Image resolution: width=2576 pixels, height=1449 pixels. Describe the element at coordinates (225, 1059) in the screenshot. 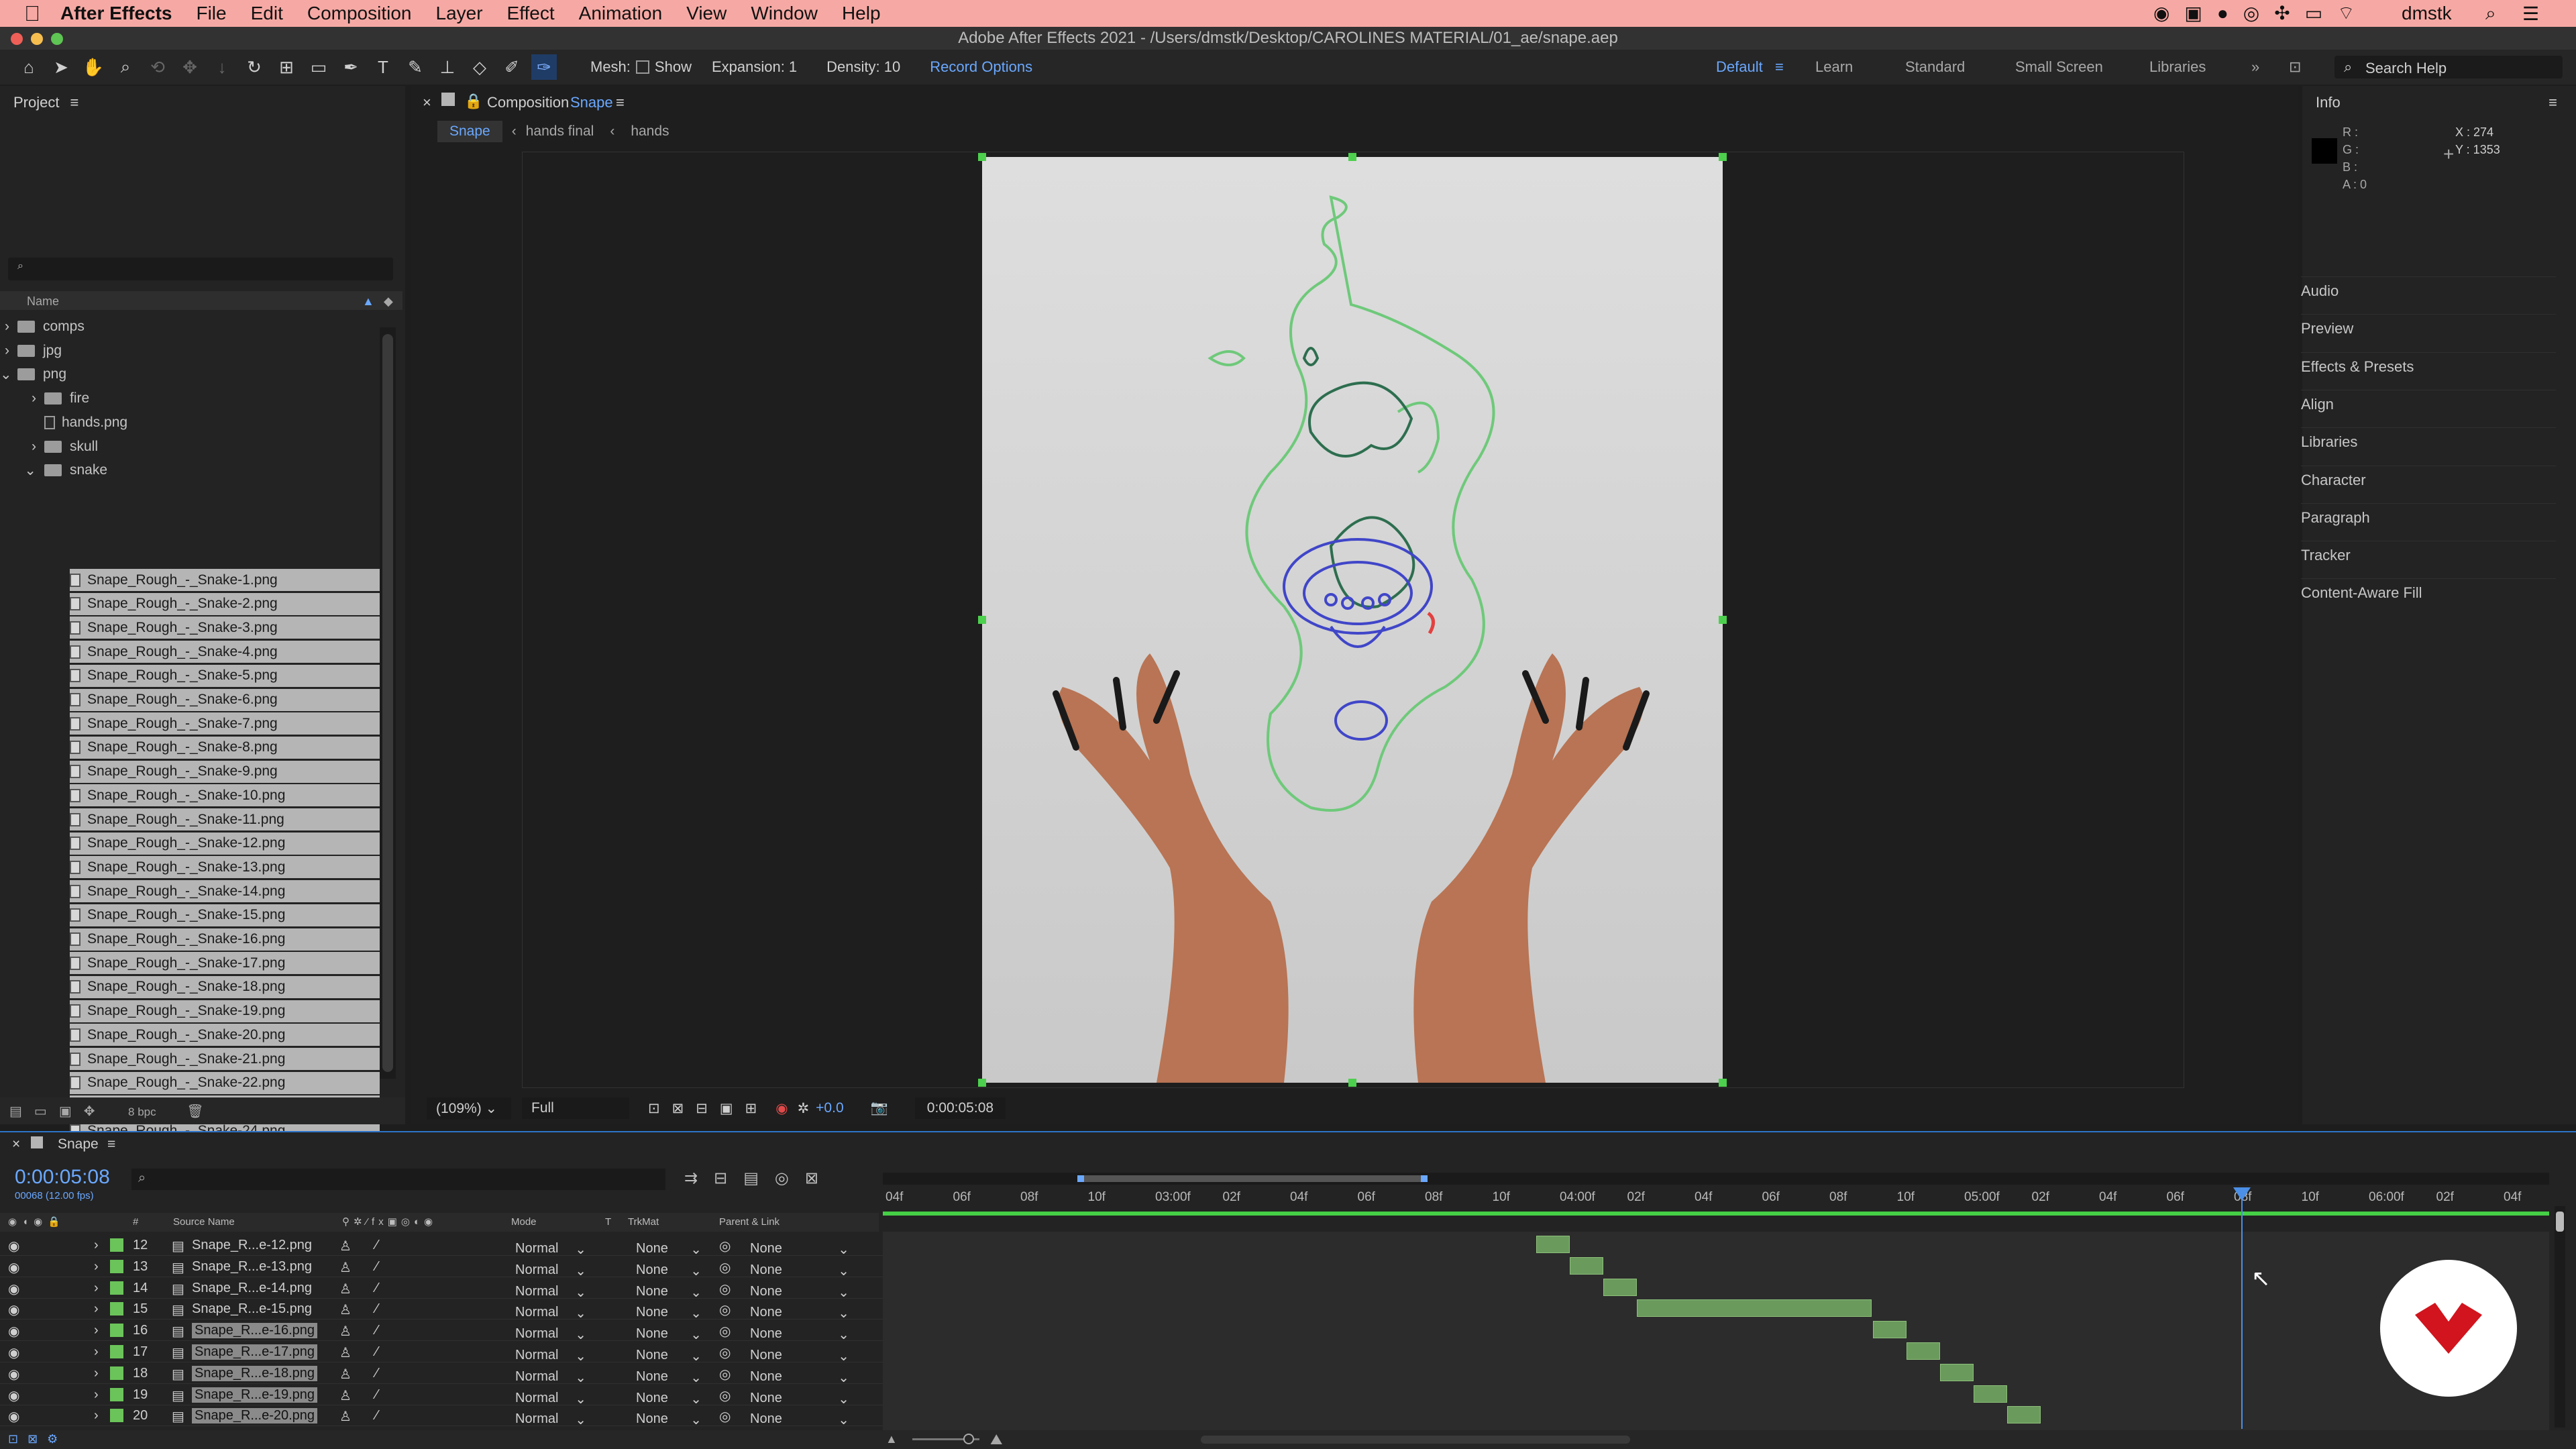

I see `project-file-item: Snape_Rough_-_Snake-21.png` at that location.